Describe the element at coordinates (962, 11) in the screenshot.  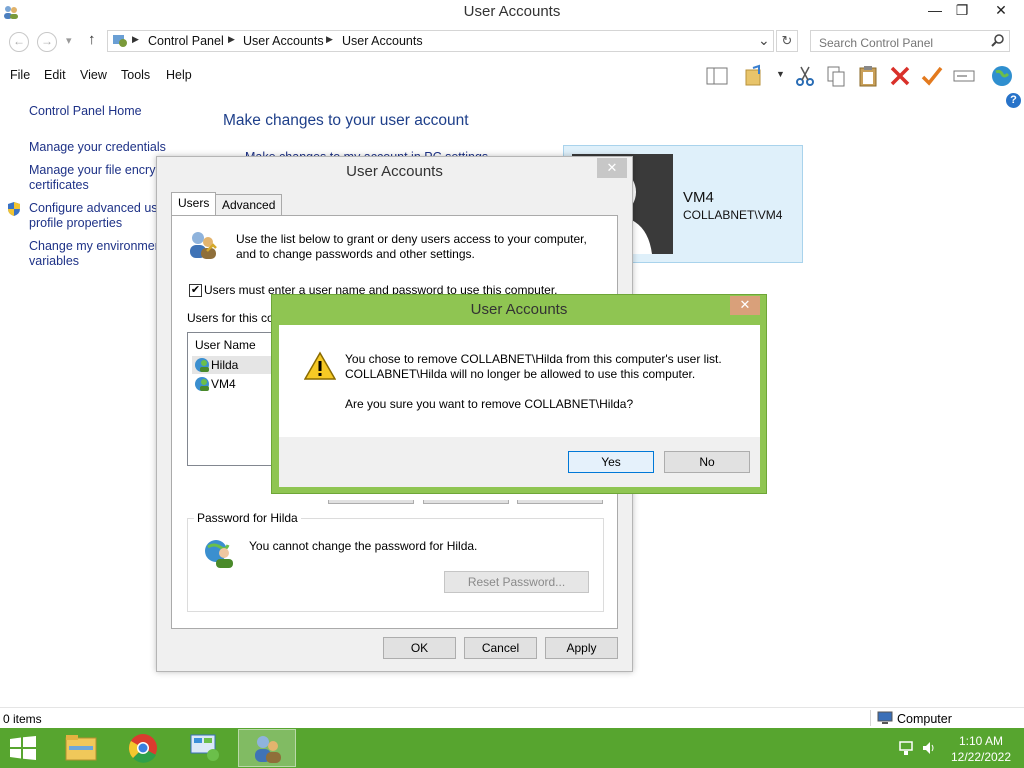
I see `restore-button: ❐` at that location.